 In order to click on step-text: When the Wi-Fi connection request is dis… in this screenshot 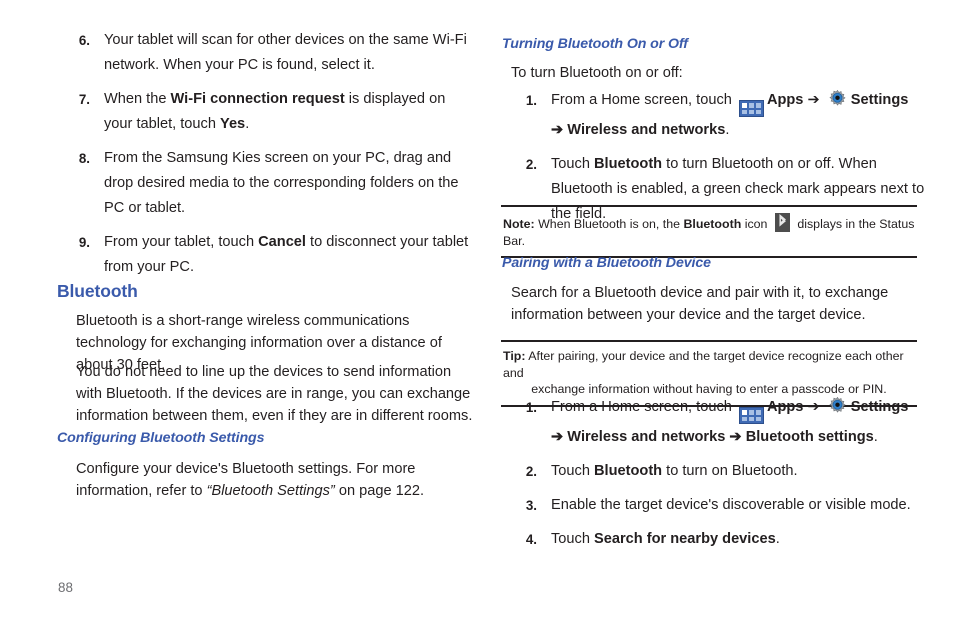, I will do `click(275, 111)`.